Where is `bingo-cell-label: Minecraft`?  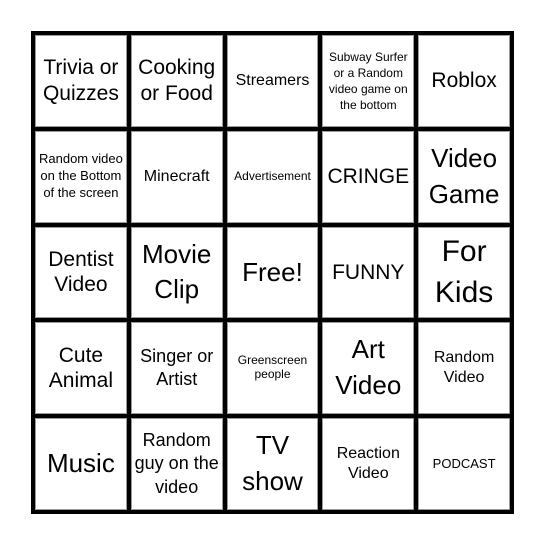
bingo-cell-label: Minecraft is located at coordinates (176, 176).